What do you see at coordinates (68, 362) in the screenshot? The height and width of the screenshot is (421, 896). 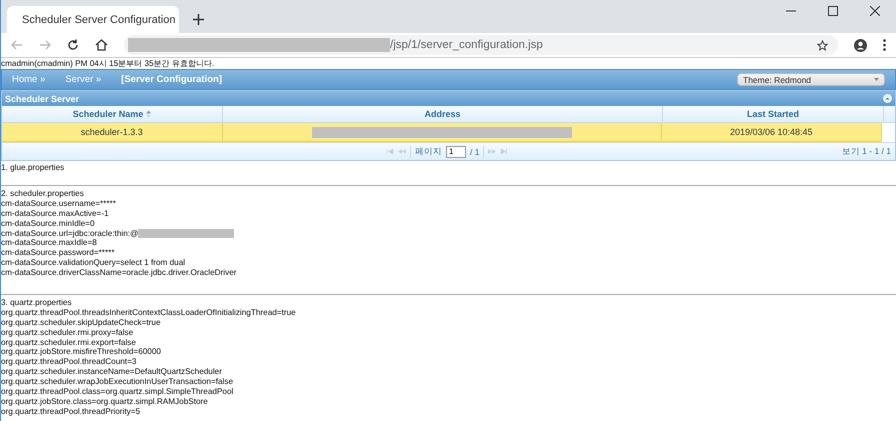 I see `property-line: org.quartz.threadPool.threadCount=3` at bounding box center [68, 362].